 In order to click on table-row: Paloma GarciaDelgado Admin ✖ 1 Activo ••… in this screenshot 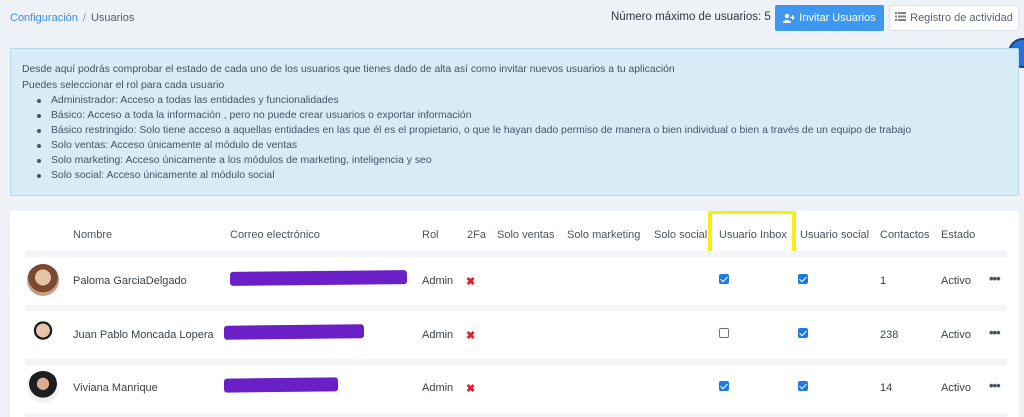, I will do `click(516, 281)`.